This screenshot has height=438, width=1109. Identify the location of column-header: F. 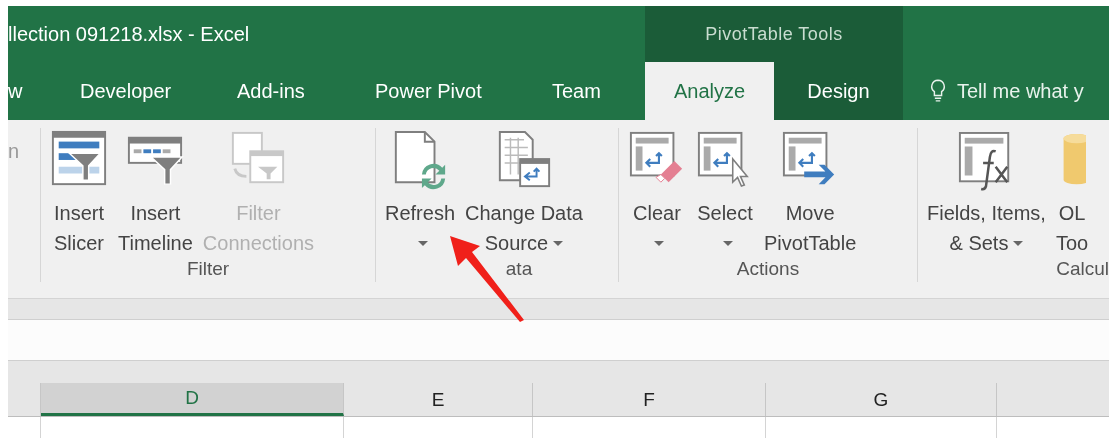
(649, 399).